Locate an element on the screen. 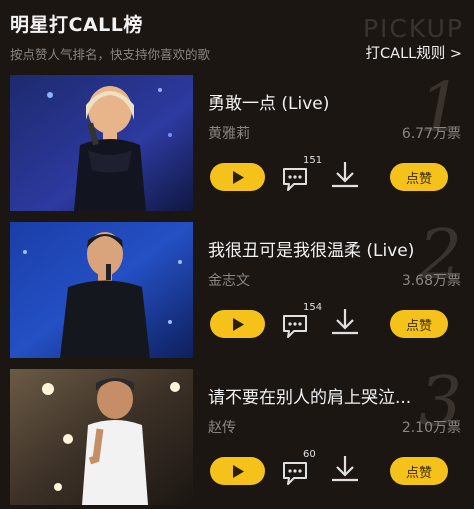 Image resolution: width=474 pixels, height=509 pixels. vote-count: 6.77万票 is located at coordinates (431, 134).